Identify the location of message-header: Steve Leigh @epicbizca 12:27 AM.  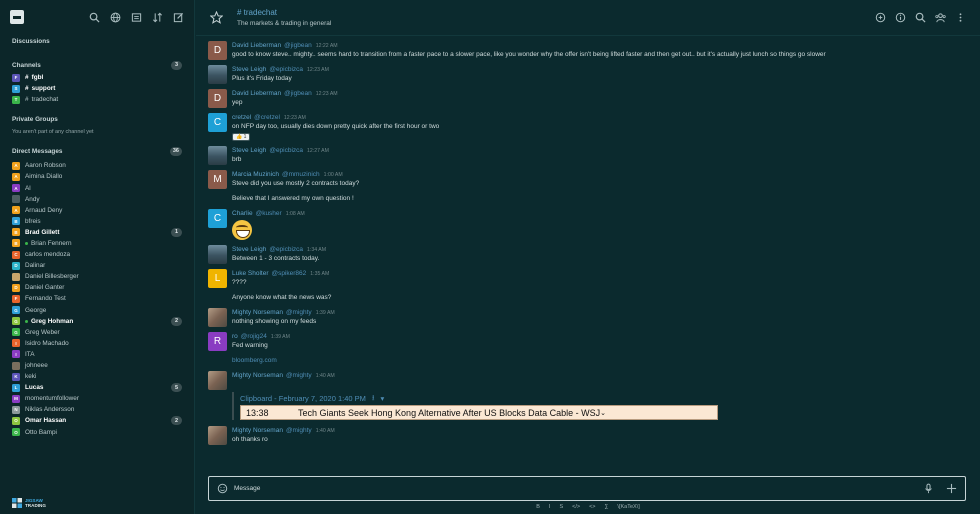
(600, 150).